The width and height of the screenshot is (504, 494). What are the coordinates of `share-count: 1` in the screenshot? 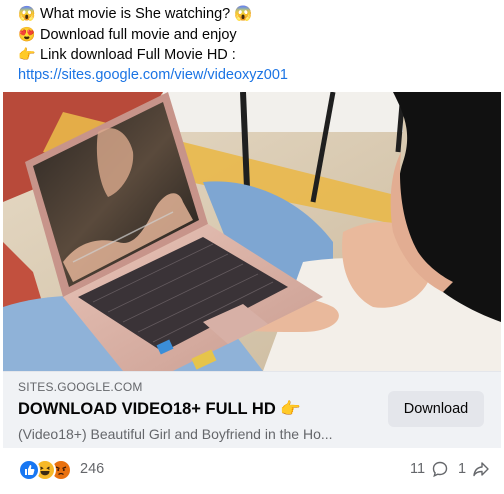 It's located at (474, 469).